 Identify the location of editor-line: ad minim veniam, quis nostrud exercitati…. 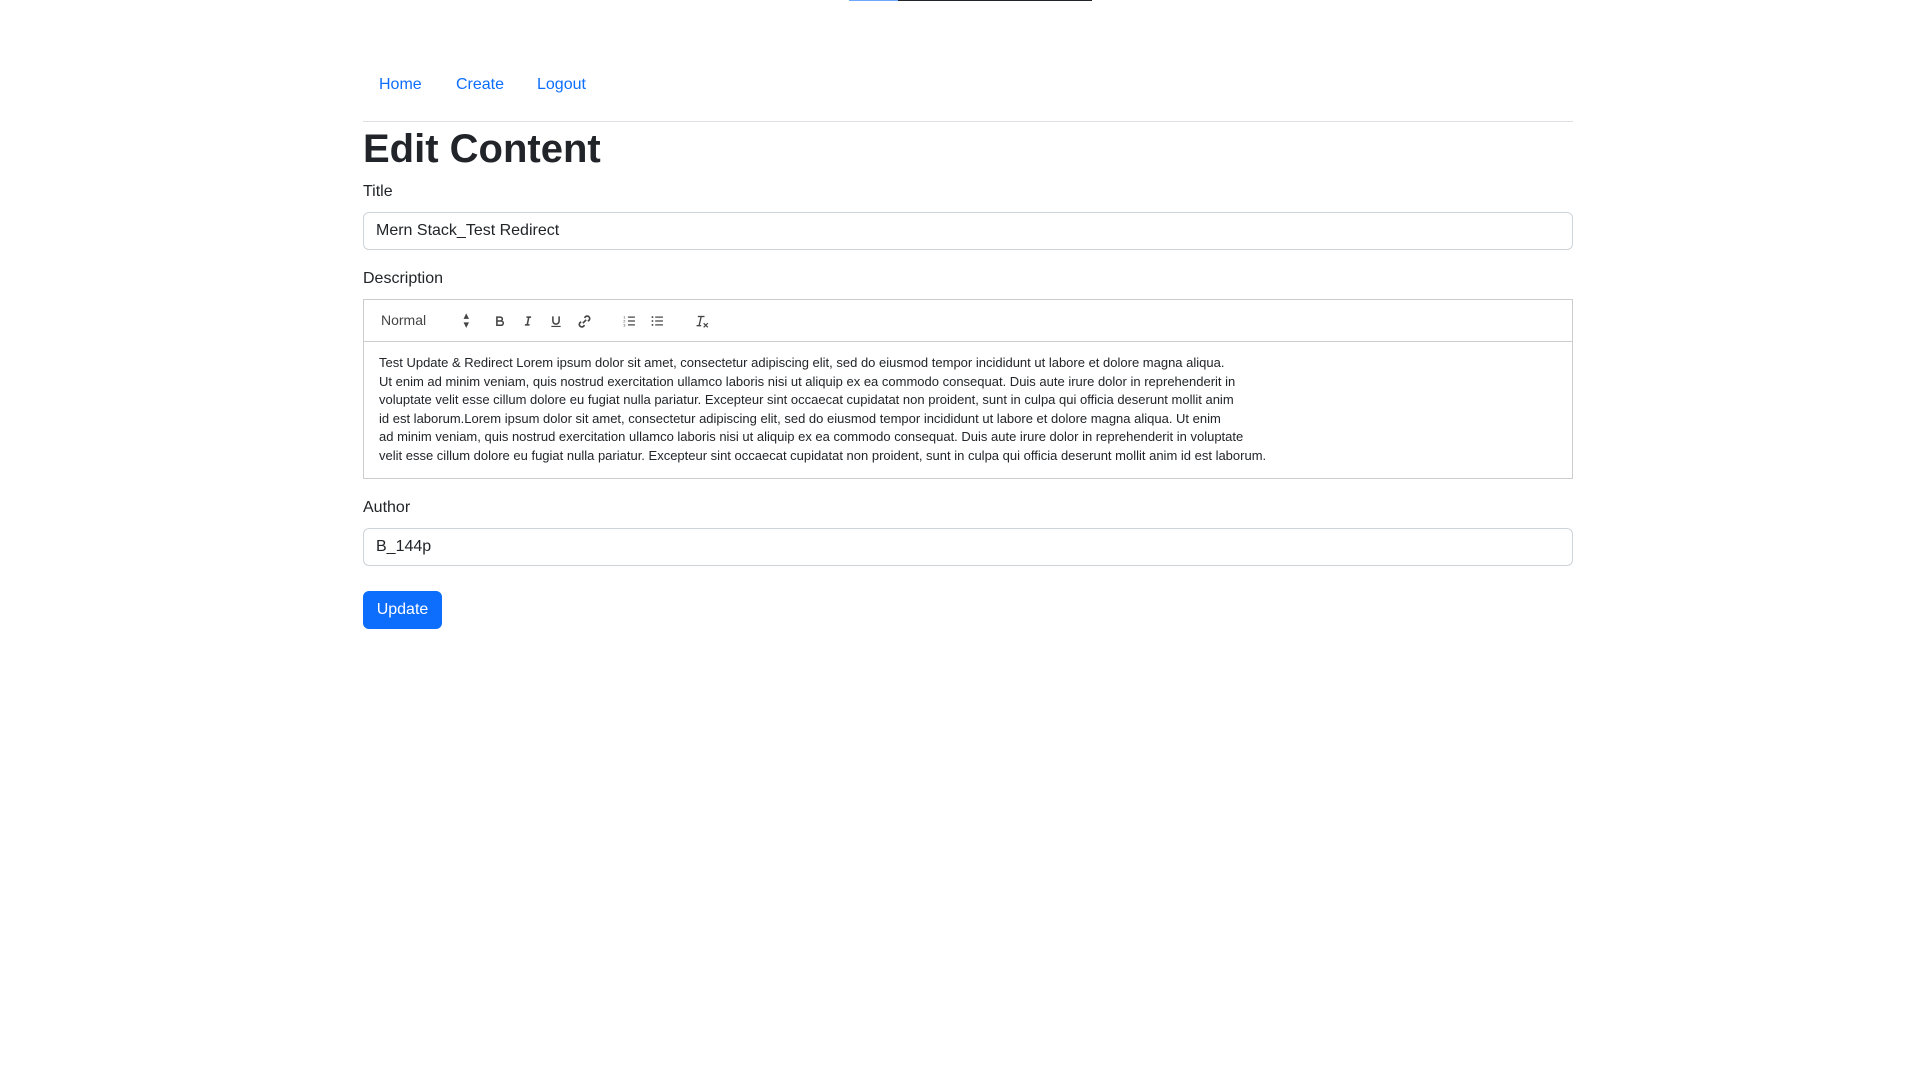
(811, 437).